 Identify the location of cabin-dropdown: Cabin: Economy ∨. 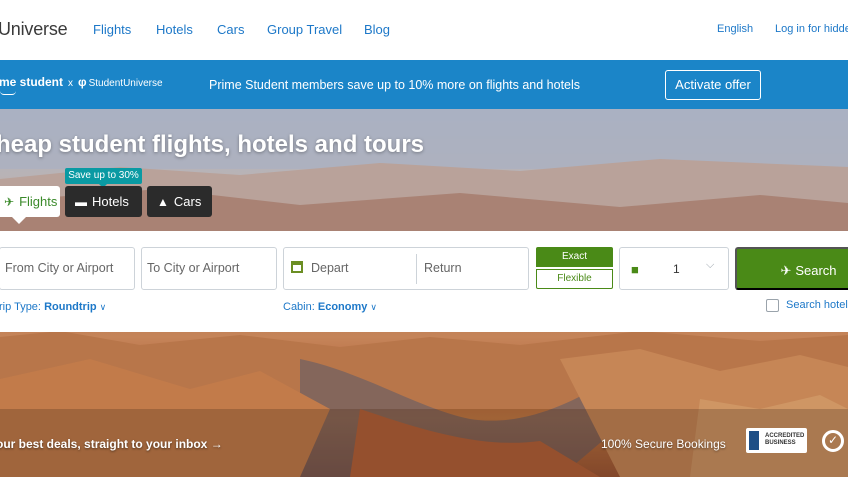
(330, 307).